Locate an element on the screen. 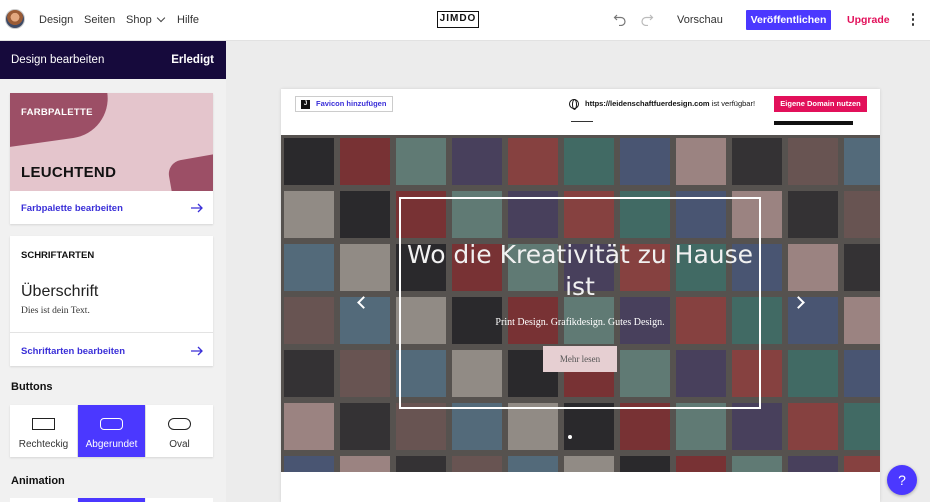 This screenshot has height=502, width=930. nav-design: Design is located at coordinates (56, 20).